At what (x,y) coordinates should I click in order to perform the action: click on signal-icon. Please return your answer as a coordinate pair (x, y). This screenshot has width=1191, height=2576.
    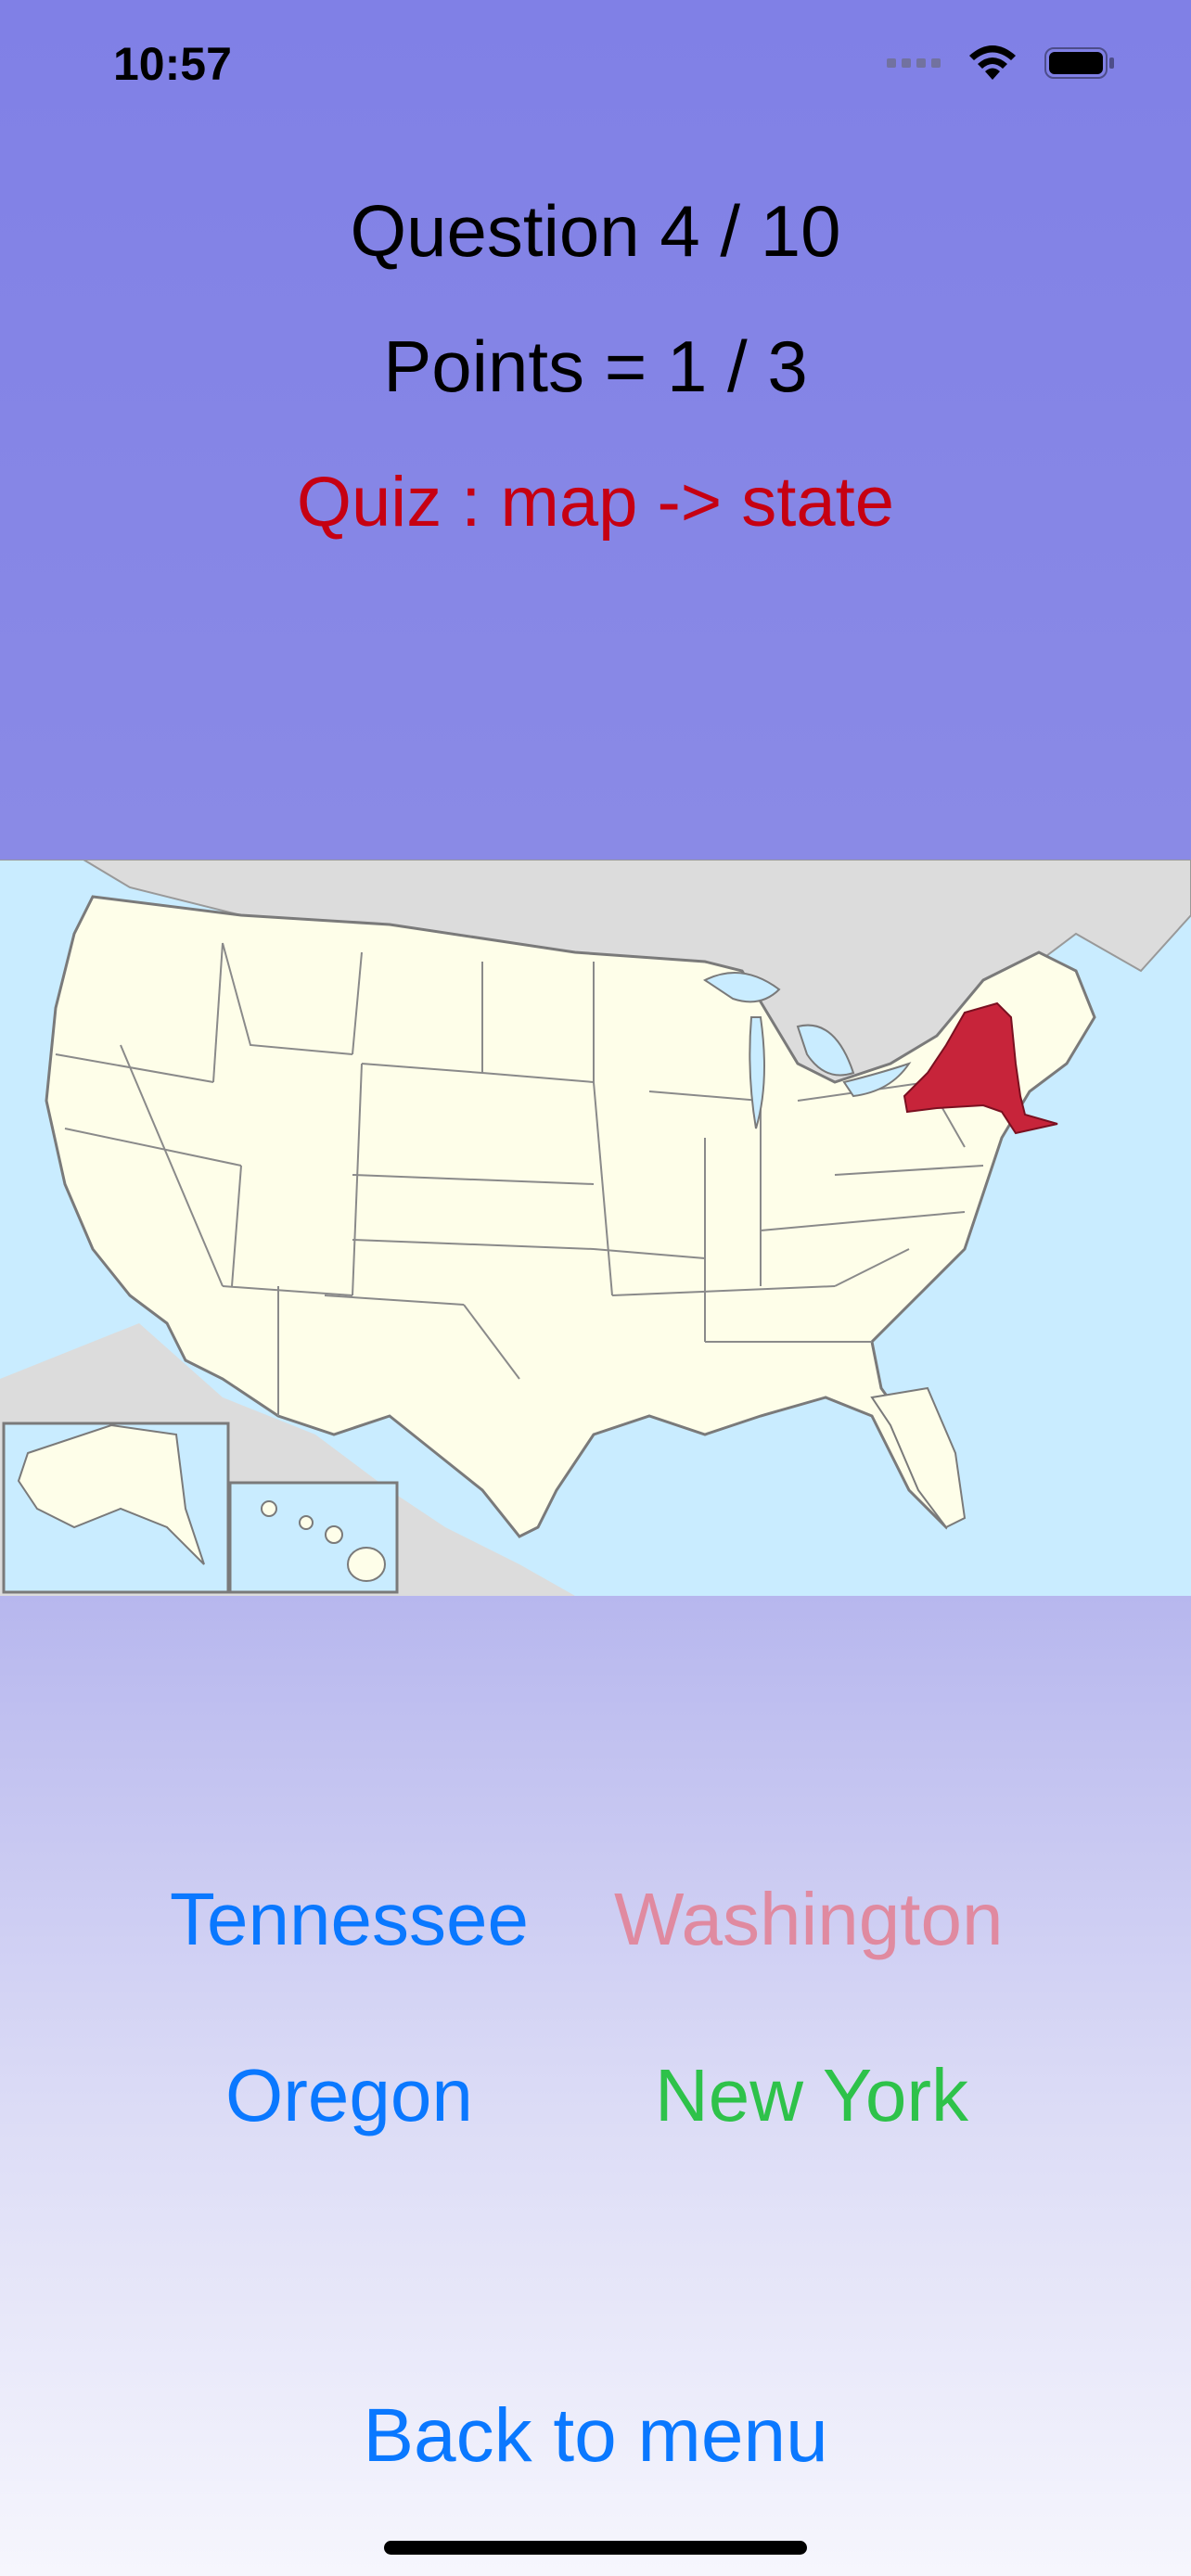
    Looking at the image, I should click on (914, 63).